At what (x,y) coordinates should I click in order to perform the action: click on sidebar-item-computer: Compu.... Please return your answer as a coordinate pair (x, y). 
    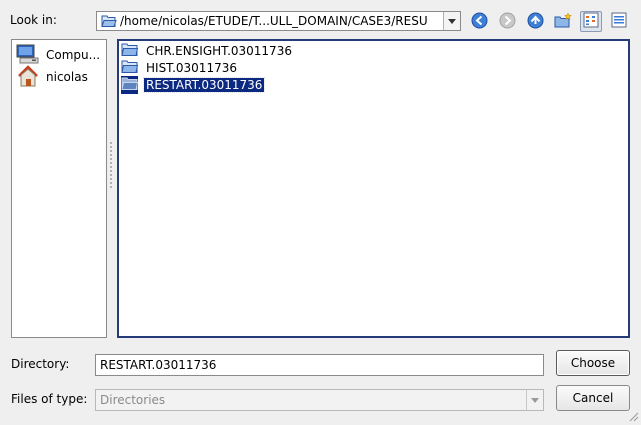
    Looking at the image, I should click on (59, 55).